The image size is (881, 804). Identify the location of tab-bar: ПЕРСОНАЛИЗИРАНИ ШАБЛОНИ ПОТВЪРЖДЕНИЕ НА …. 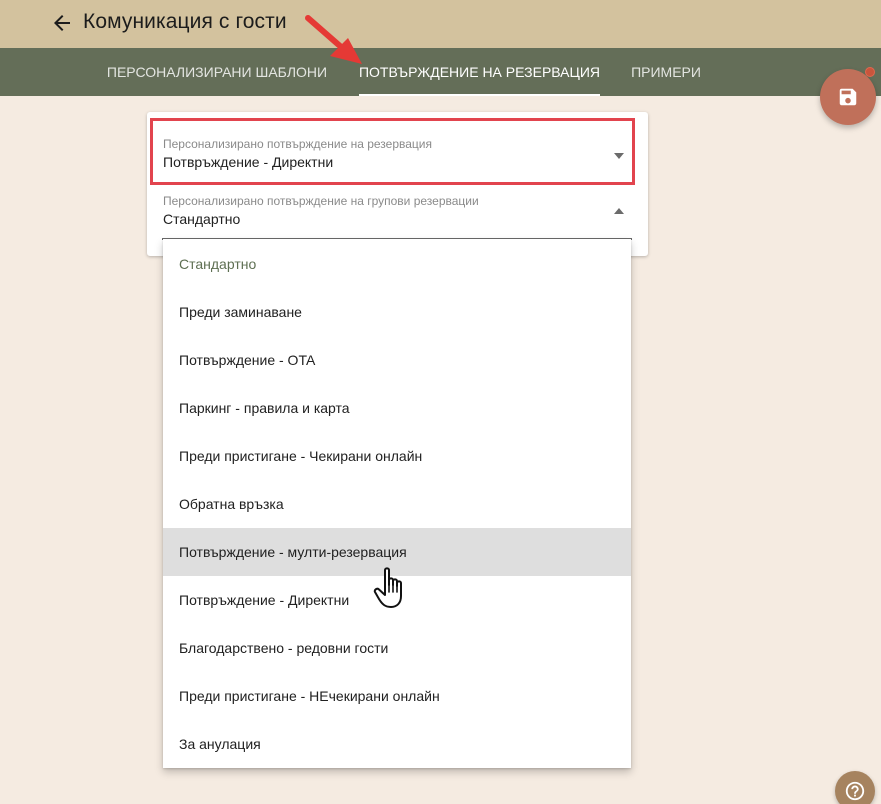
(440, 72).